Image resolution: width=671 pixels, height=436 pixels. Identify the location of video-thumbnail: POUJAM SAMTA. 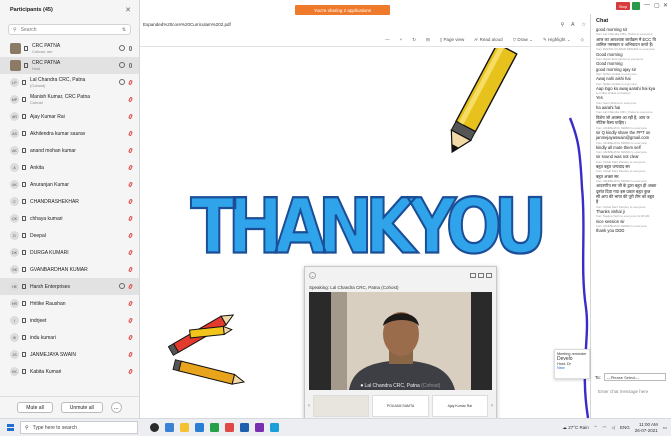
(400, 406).